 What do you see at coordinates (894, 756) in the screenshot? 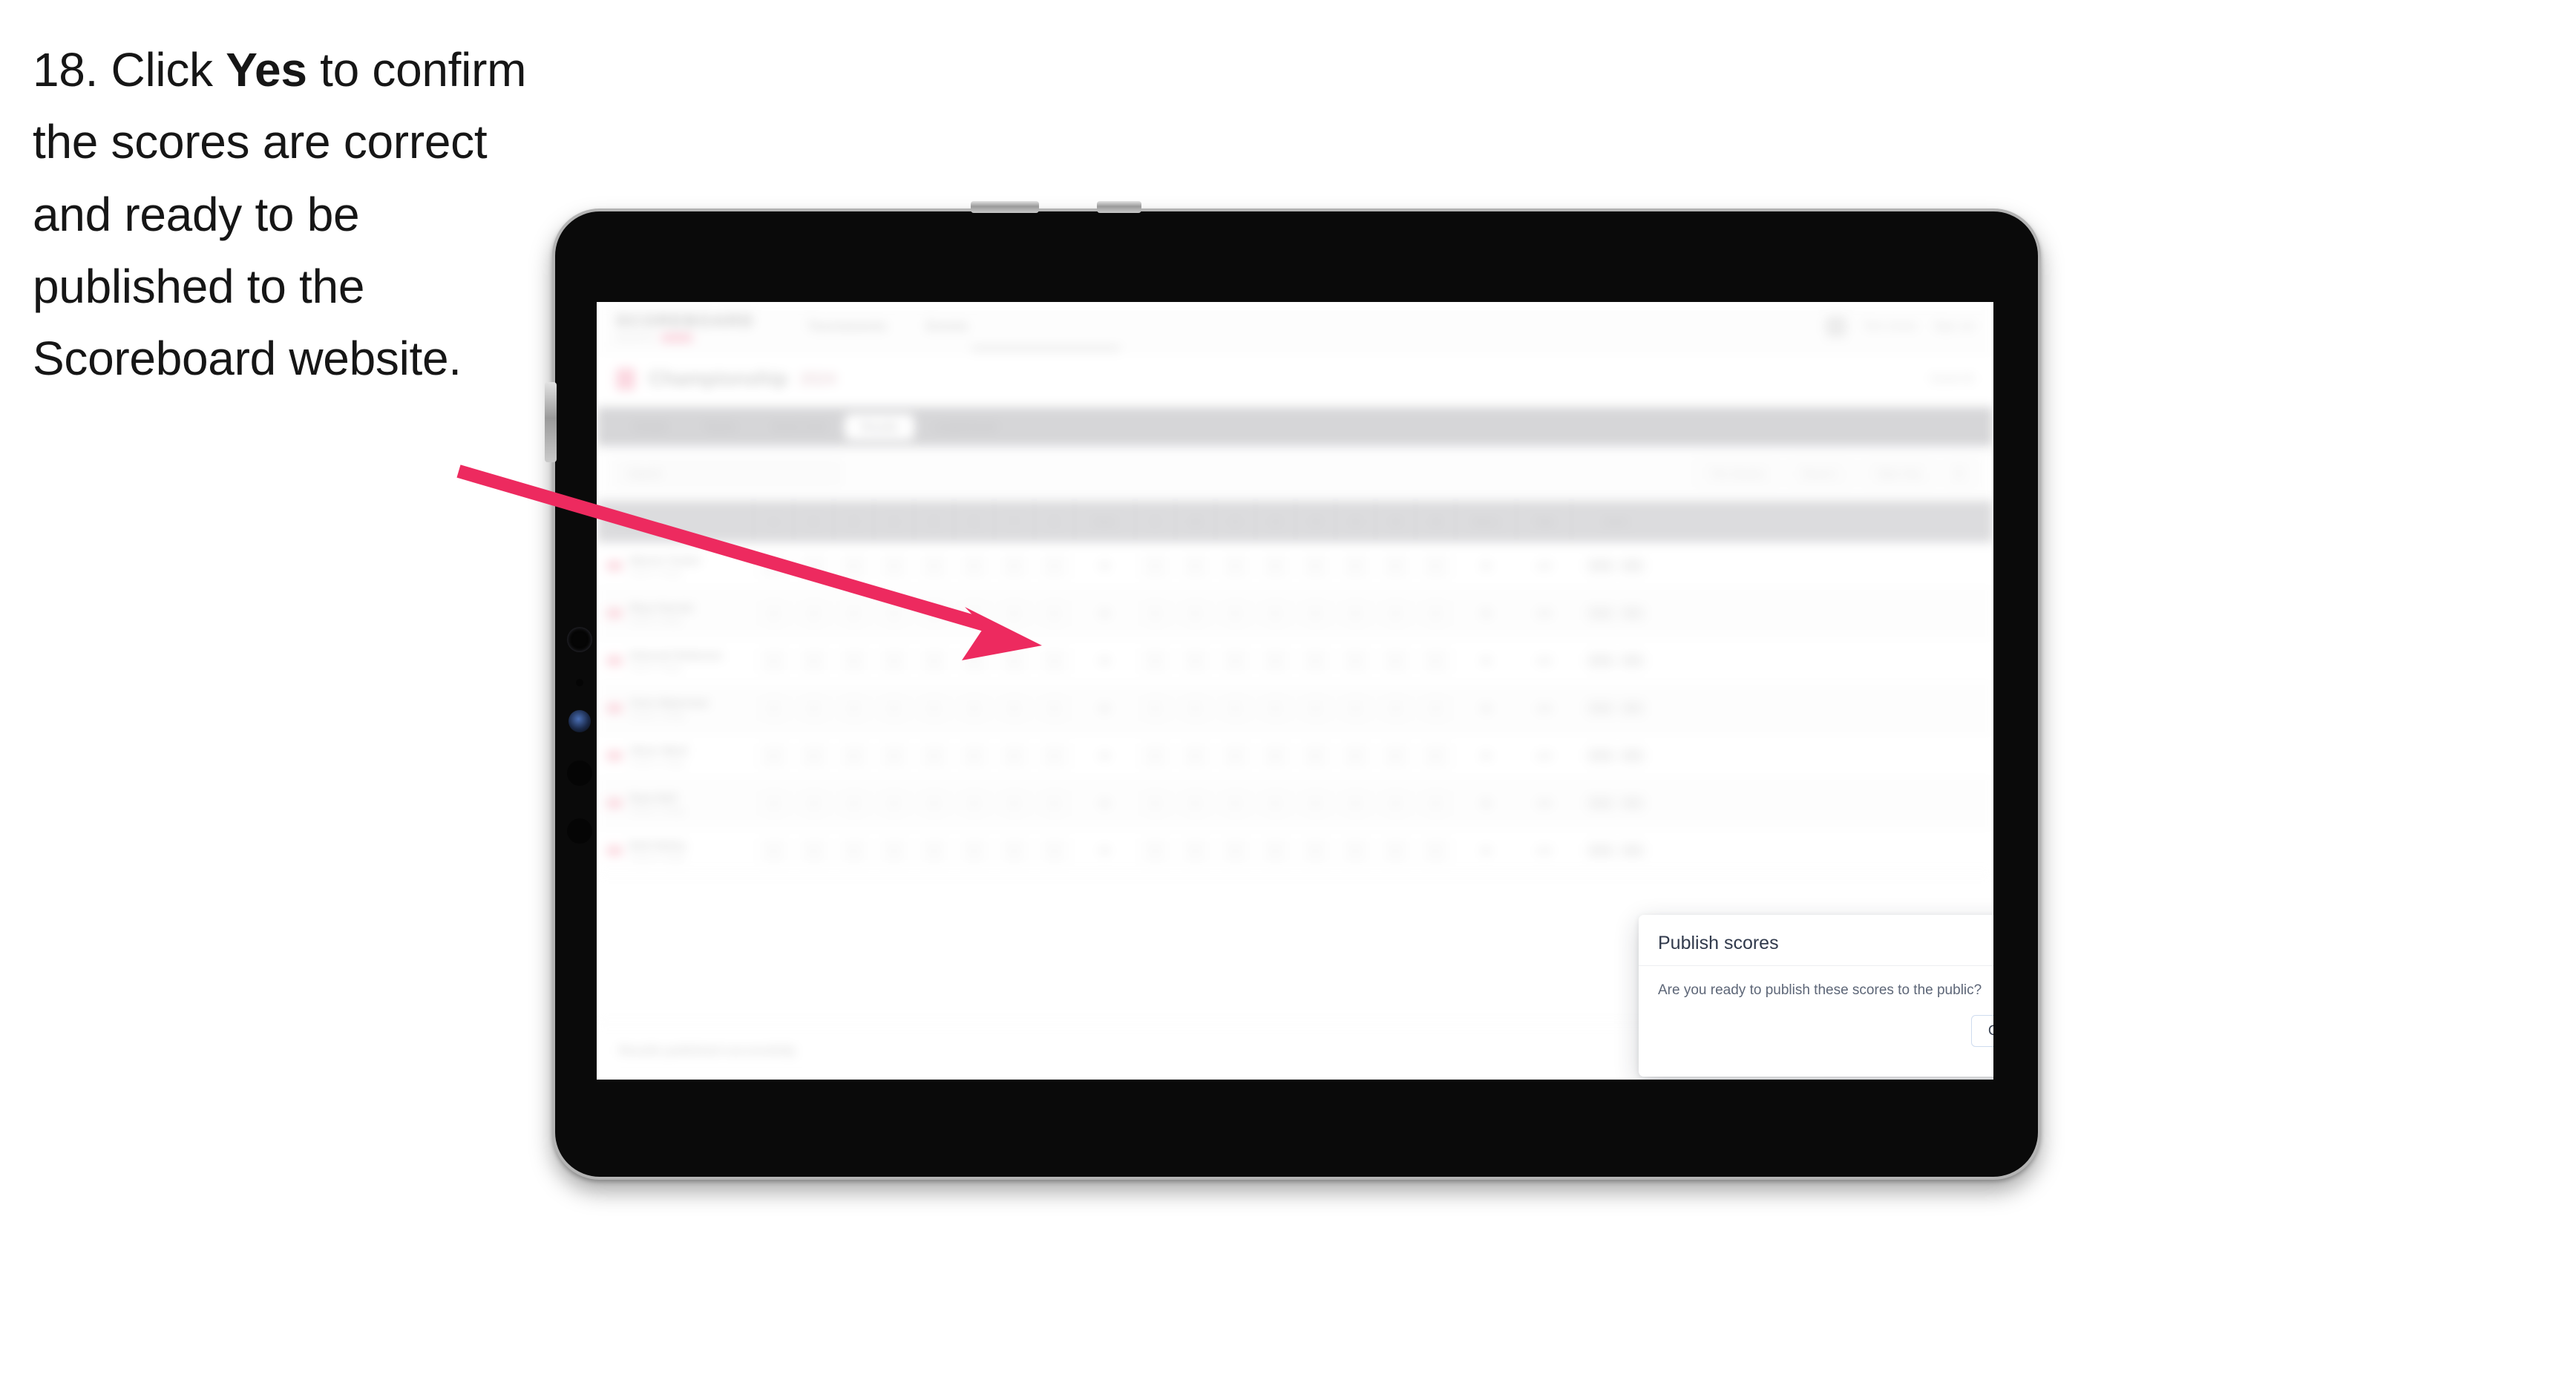
I see `score-cell-4: 0` at bounding box center [894, 756].